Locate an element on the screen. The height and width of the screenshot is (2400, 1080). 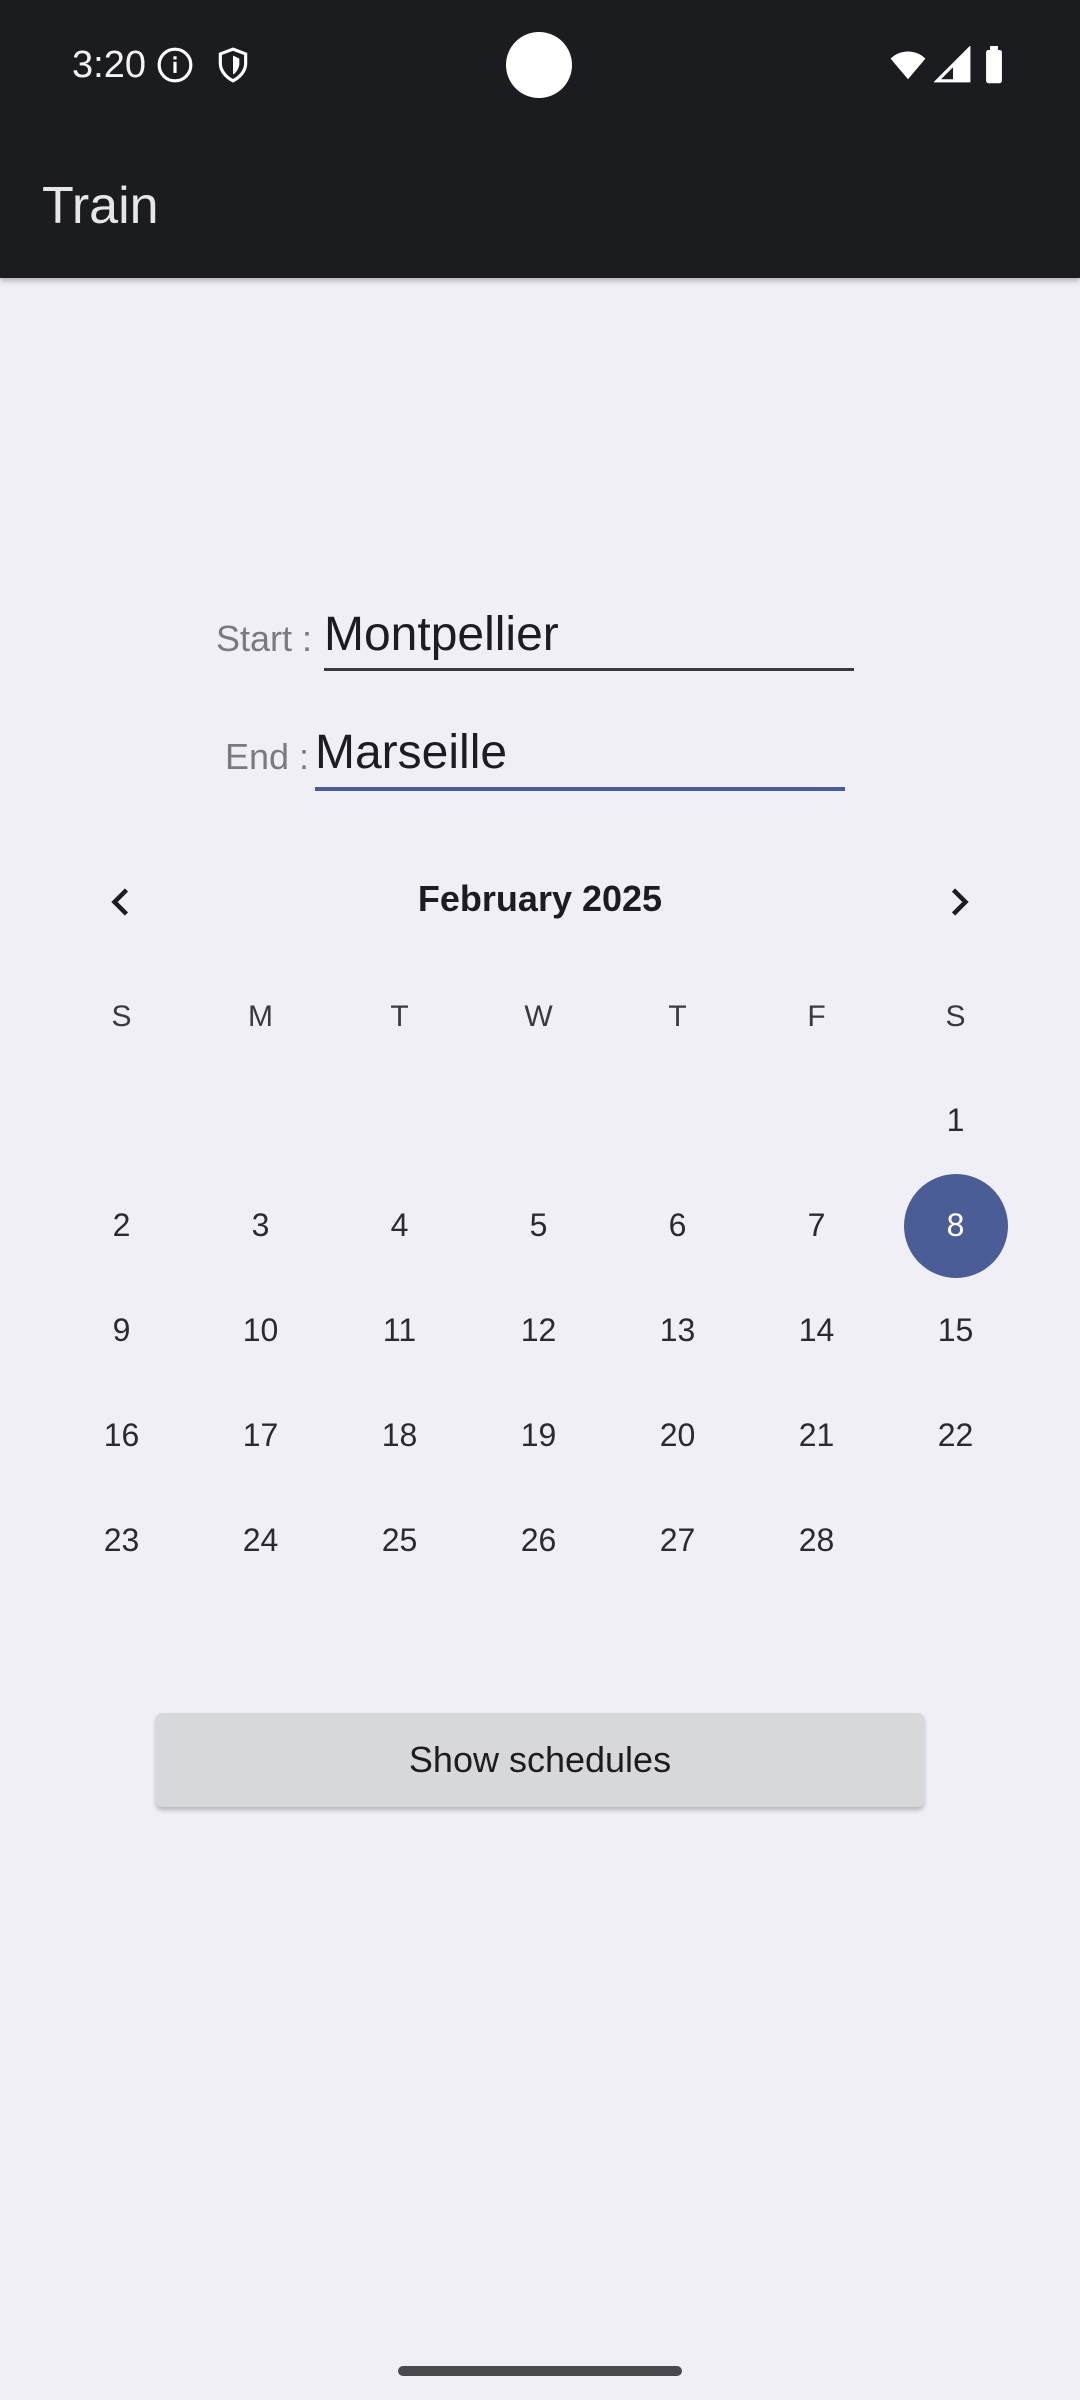
calendar-day: 6 is located at coordinates (677, 1225).